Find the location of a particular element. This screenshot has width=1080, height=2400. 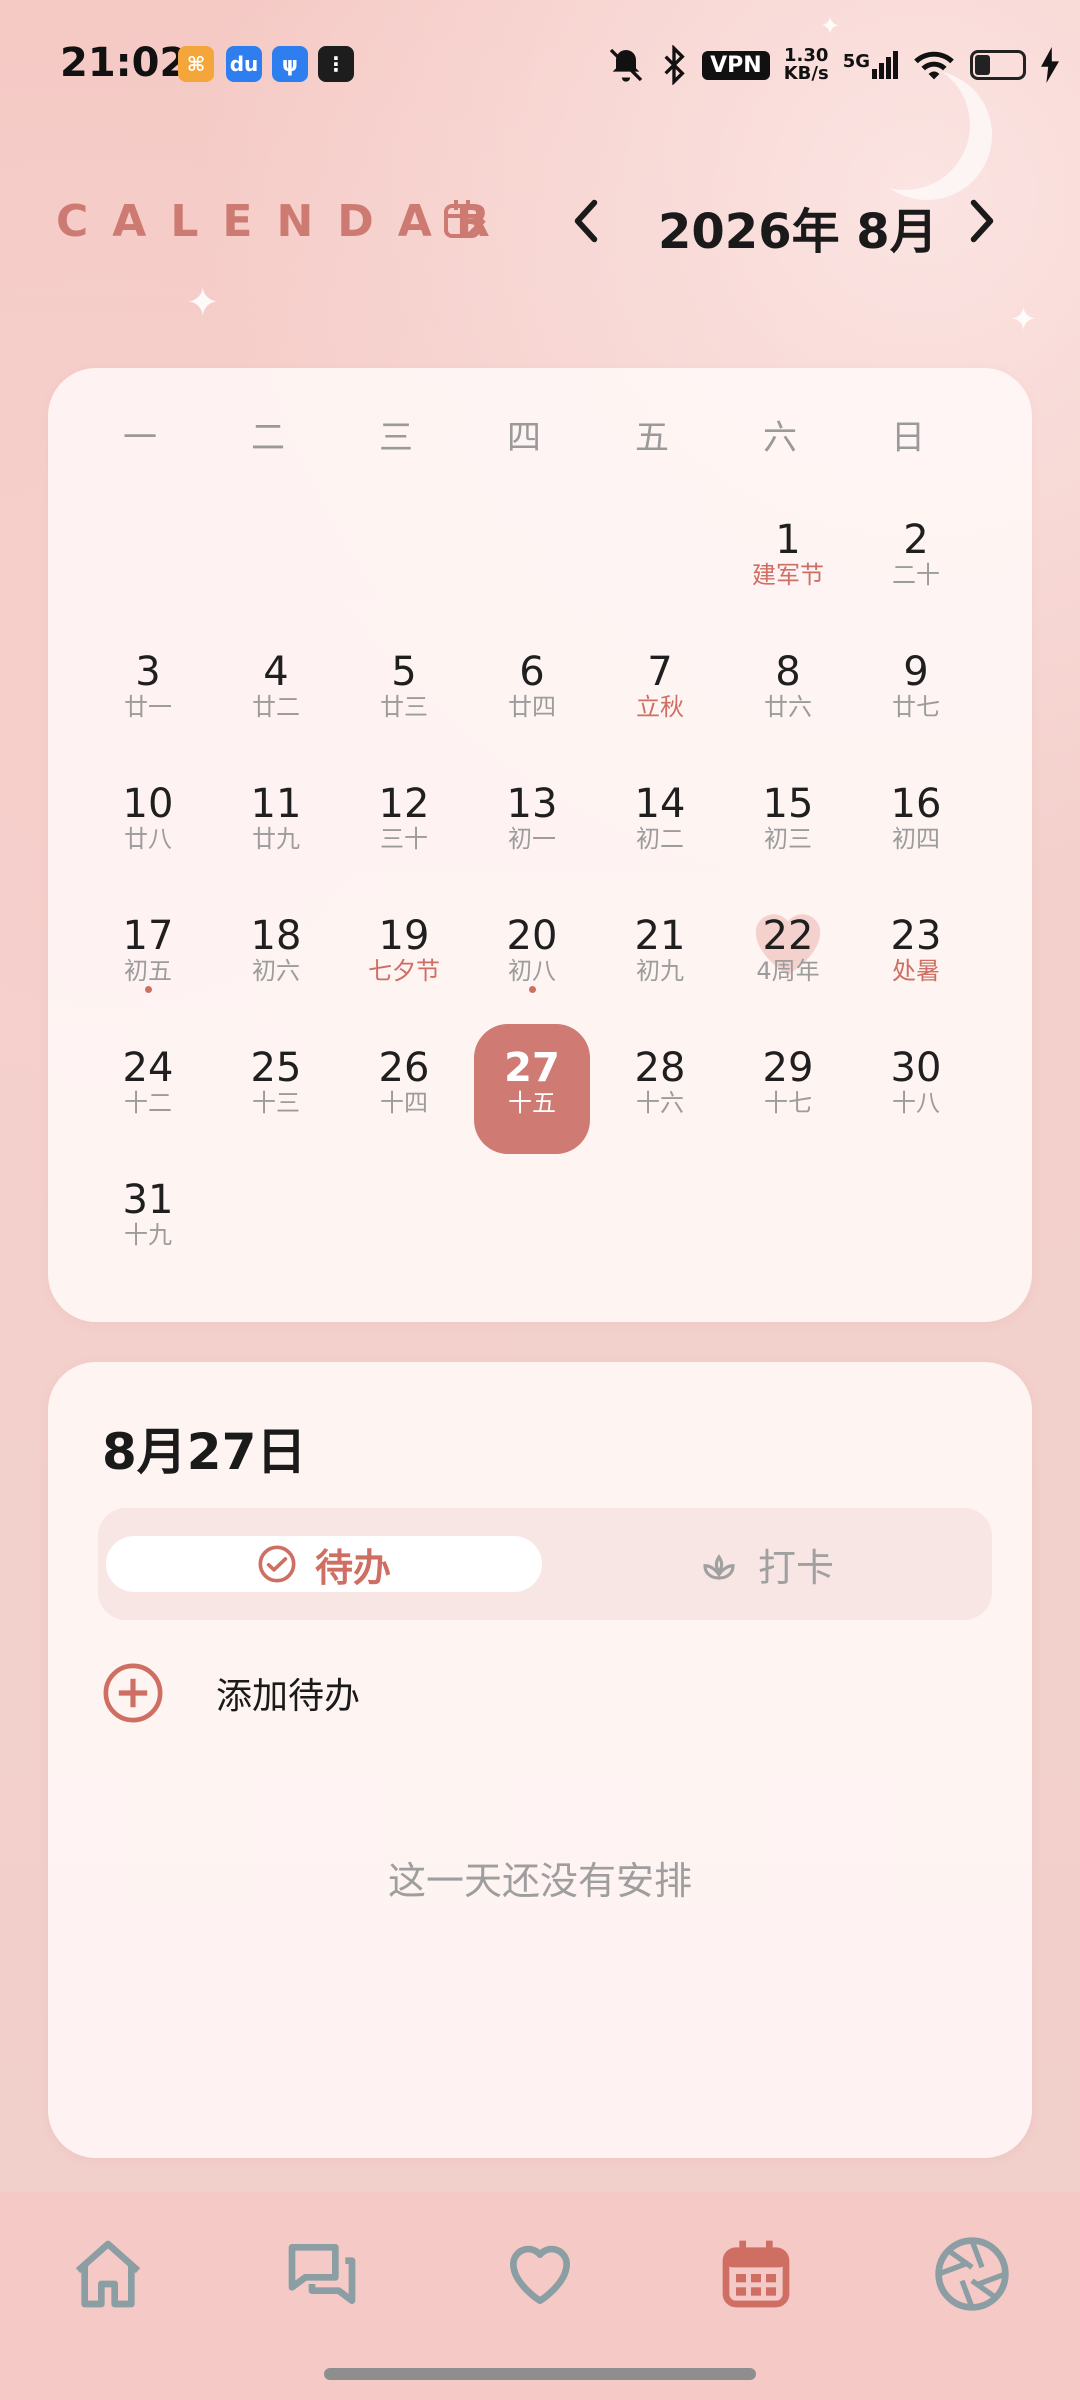

day-lunar-label: 处暑 is located at coordinates (916, 971).